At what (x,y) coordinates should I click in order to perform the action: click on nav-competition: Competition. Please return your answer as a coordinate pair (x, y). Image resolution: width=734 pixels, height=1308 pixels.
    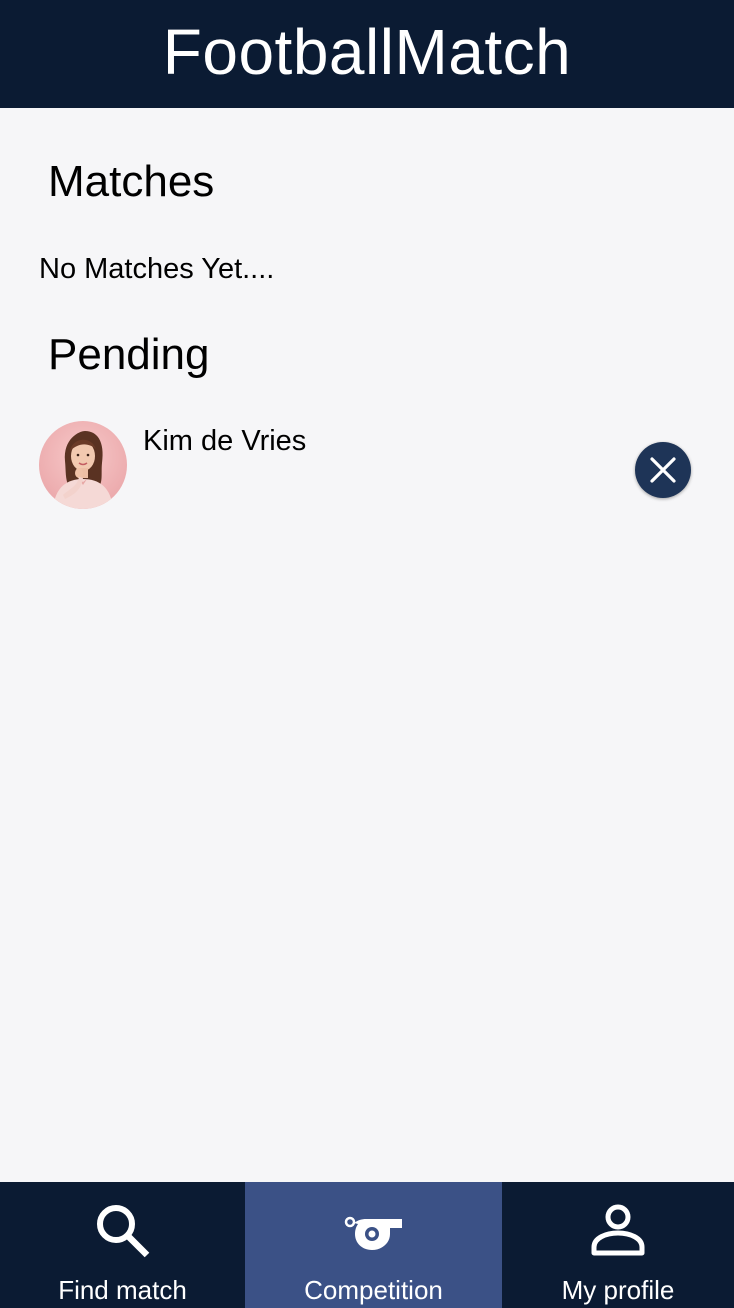
    Looking at the image, I should click on (373, 1245).